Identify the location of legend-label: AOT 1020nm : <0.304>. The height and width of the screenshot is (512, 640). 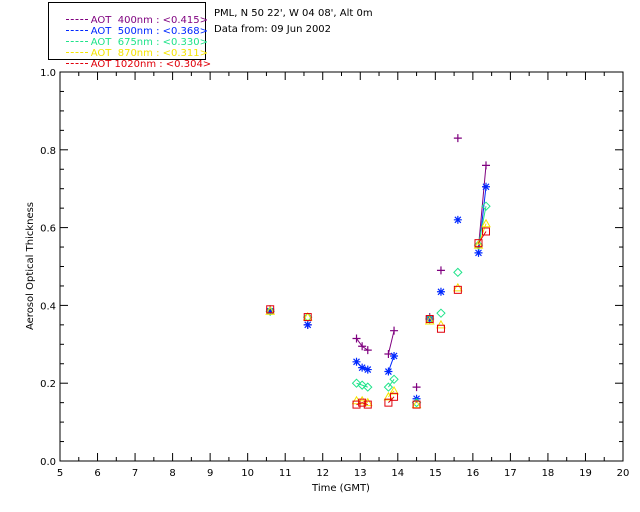
(151, 64).